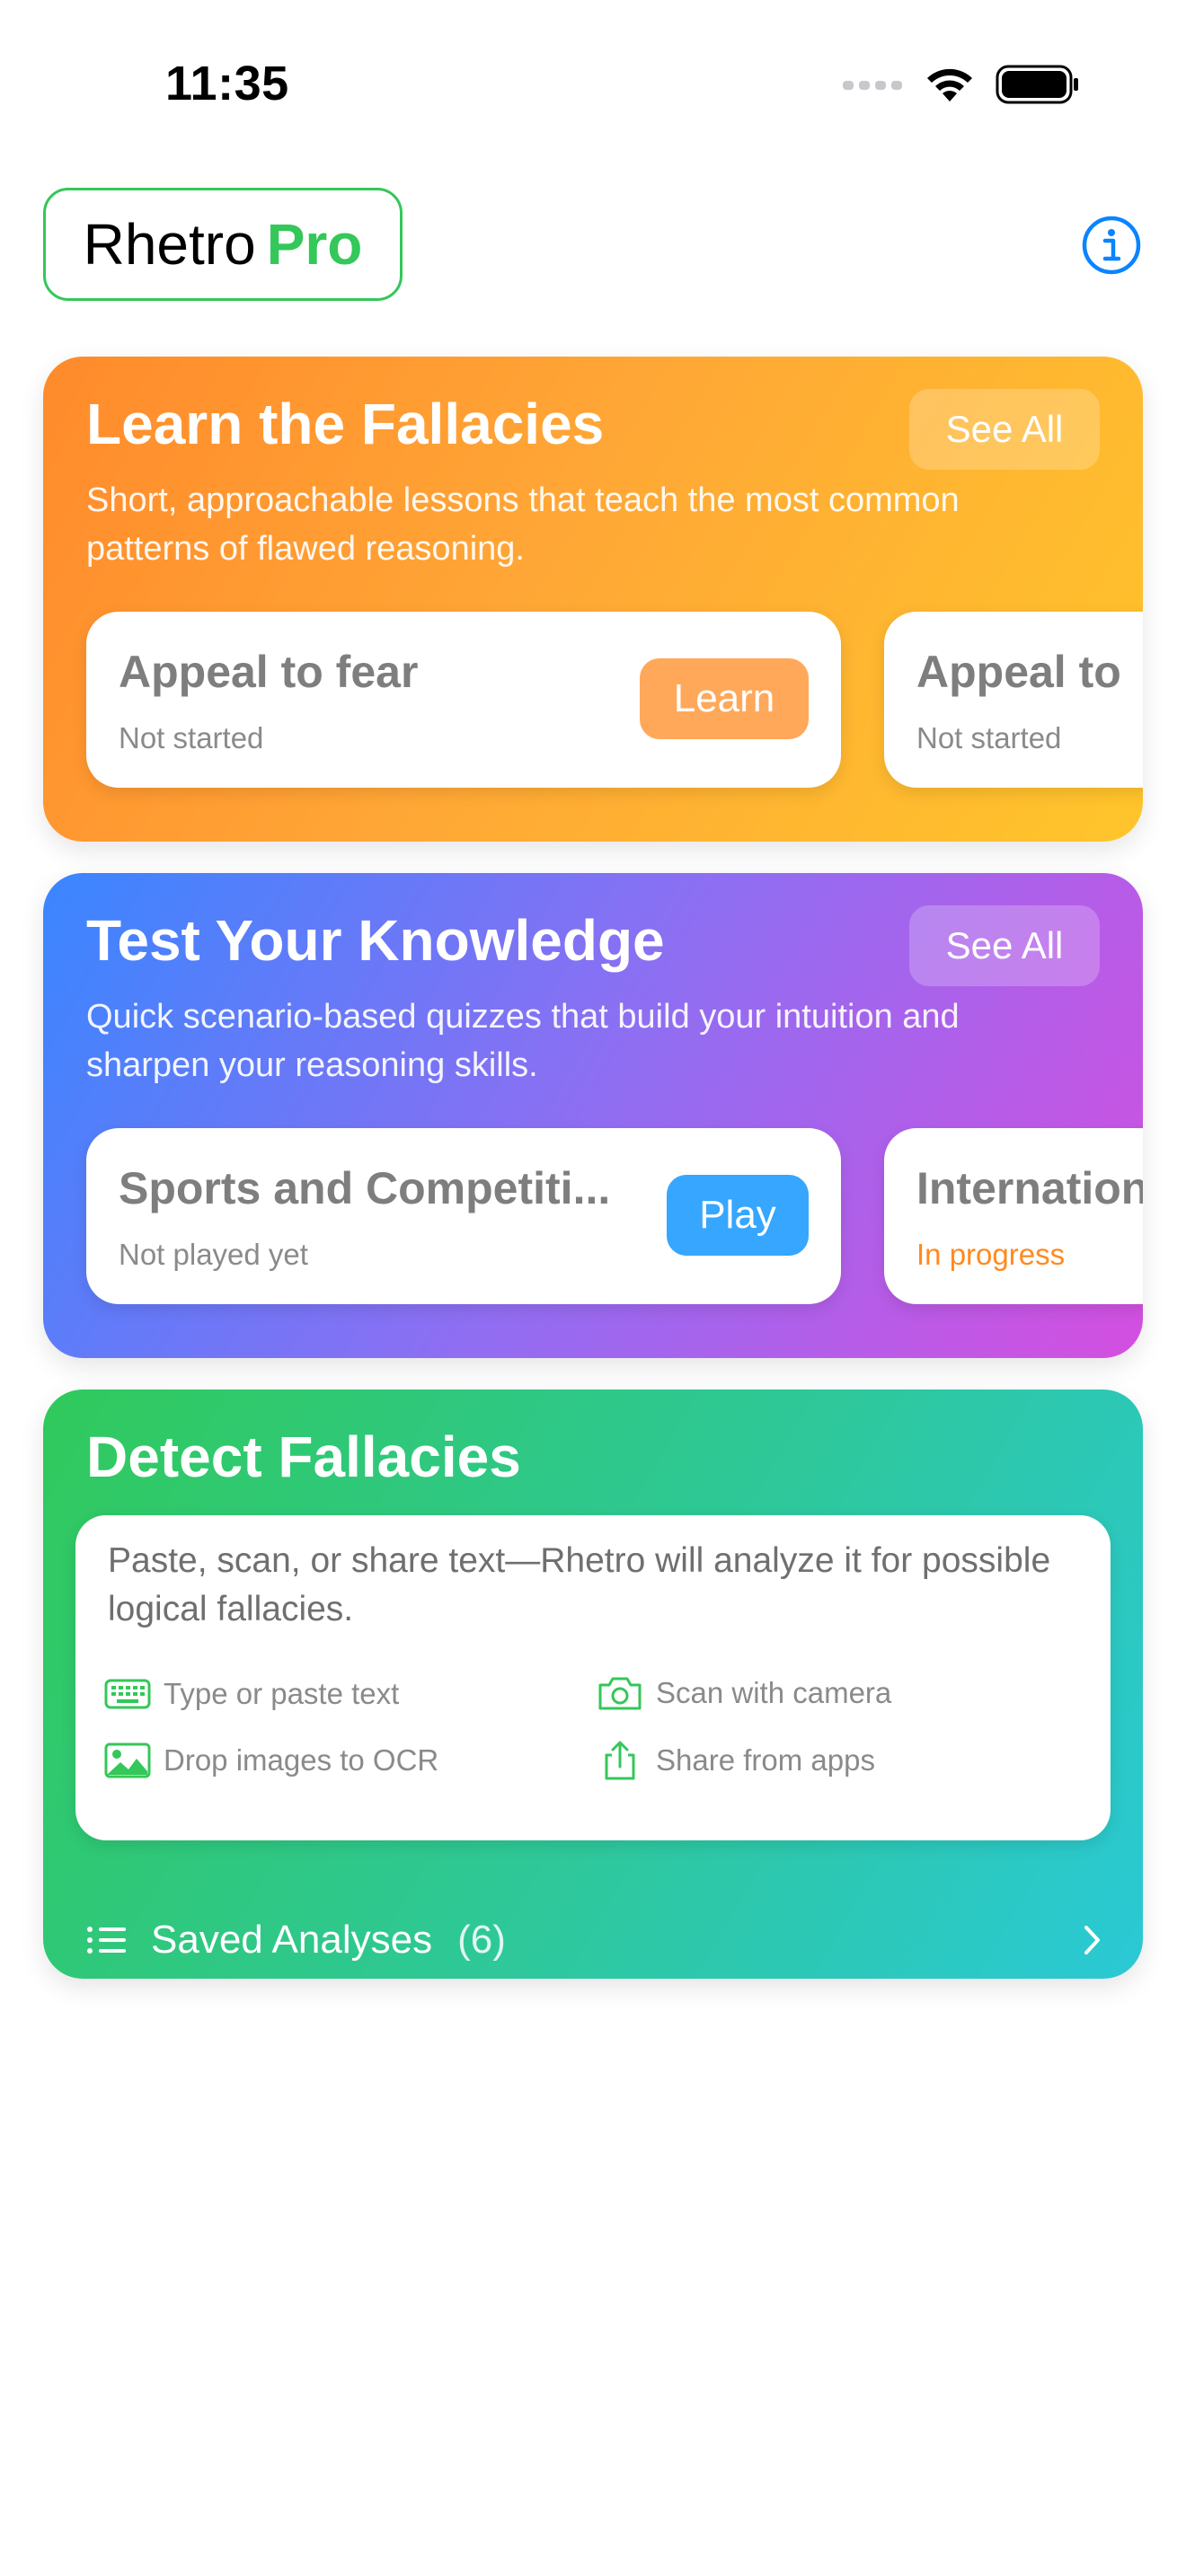 The height and width of the screenshot is (2576, 1186). What do you see at coordinates (1037, 84) in the screenshot?
I see `battery-icon` at bounding box center [1037, 84].